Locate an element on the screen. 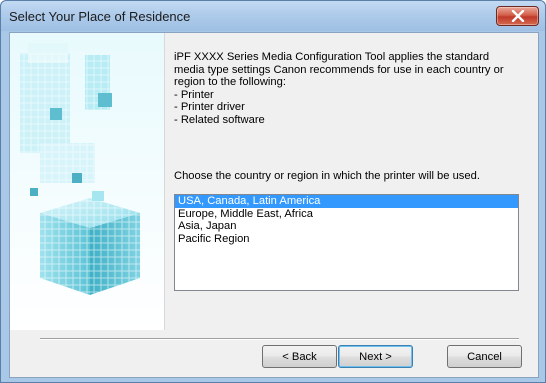 This screenshot has width=546, height=383. list-item-usa-canada-latin-america: USA, Canada, Latin America is located at coordinates (346, 201).